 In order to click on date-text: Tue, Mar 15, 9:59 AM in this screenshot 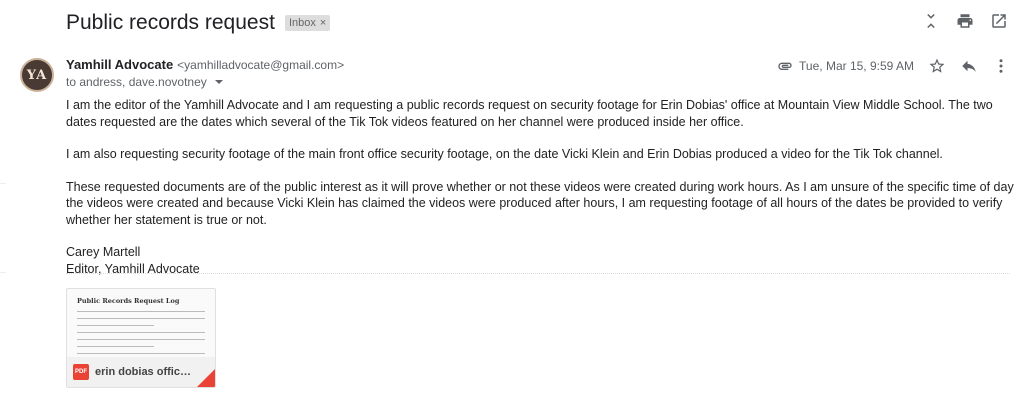, I will do `click(856, 66)`.